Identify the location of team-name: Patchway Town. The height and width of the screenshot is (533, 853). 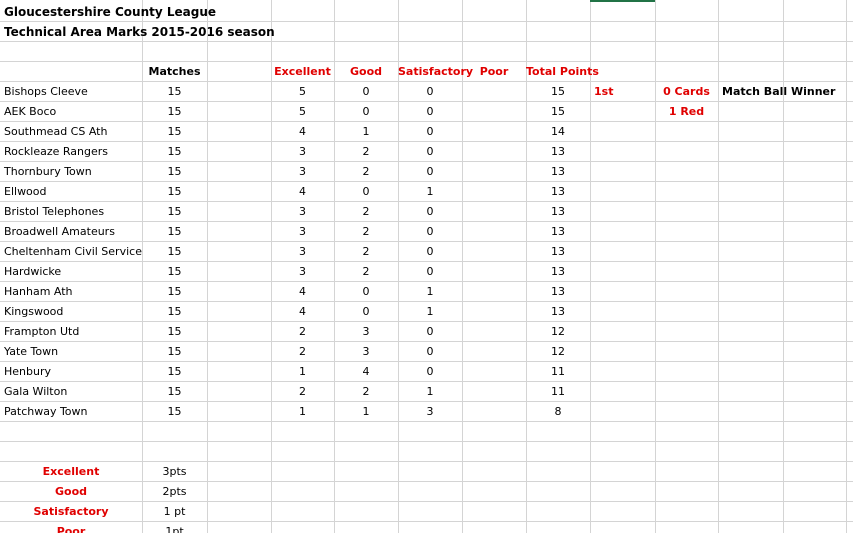
(71, 412).